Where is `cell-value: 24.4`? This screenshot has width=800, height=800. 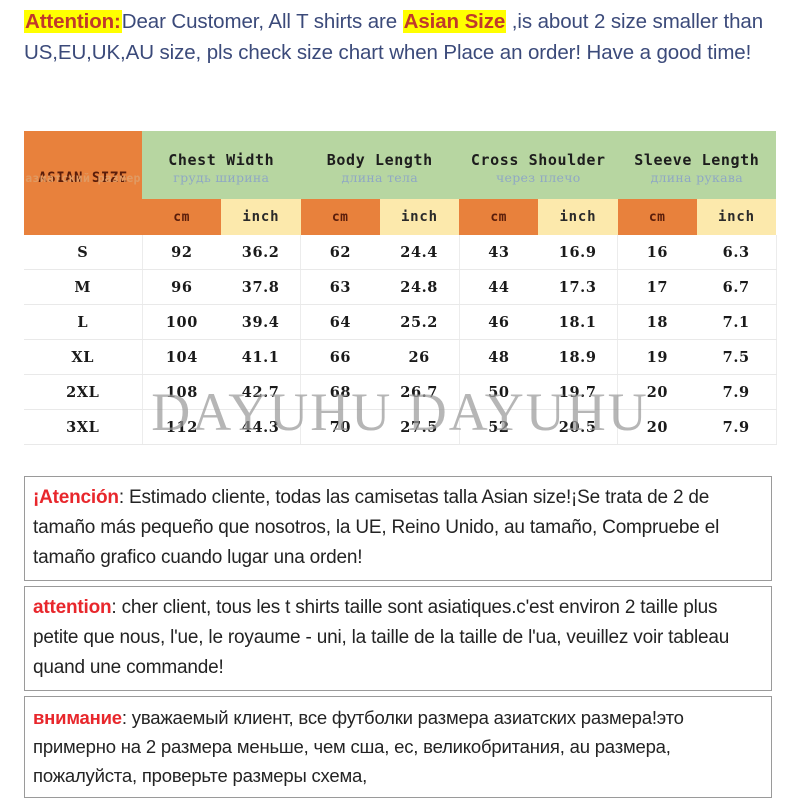 cell-value: 24.4 is located at coordinates (419, 252).